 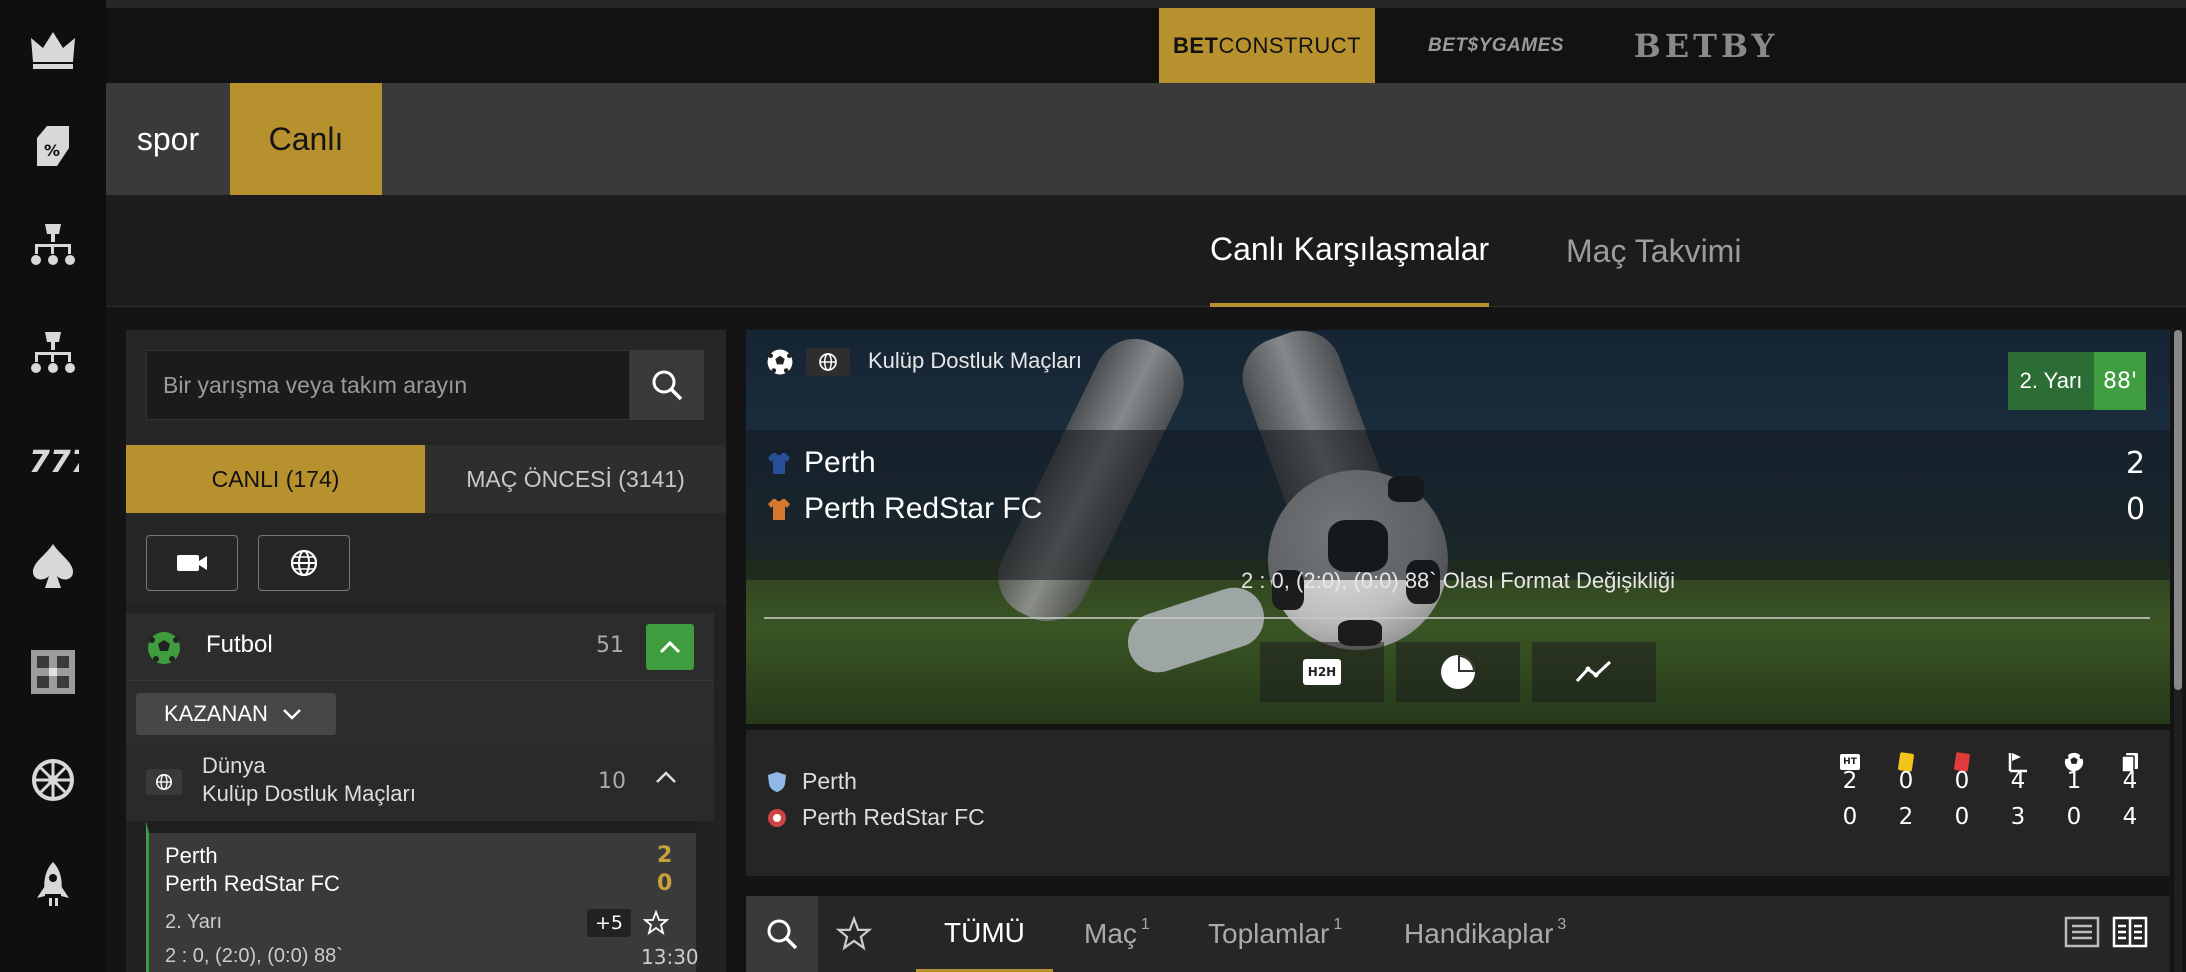 I want to click on stat-value: 4, so click(x=2018, y=781).